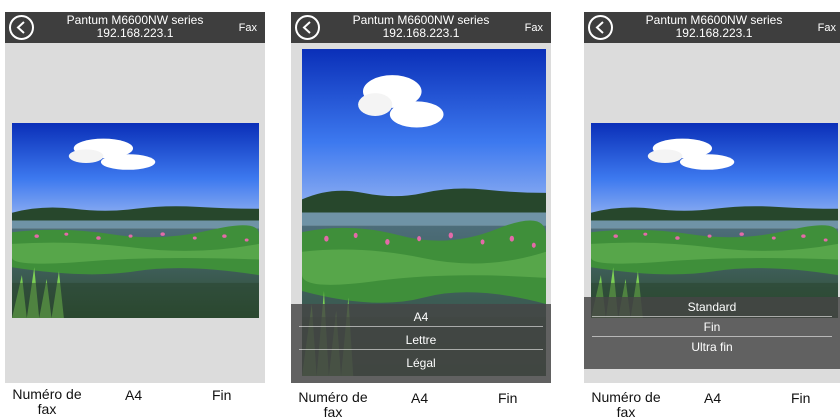 The image size is (840, 419). I want to click on resolution-picker: Standard Fin Ultra fin, so click(712, 333).